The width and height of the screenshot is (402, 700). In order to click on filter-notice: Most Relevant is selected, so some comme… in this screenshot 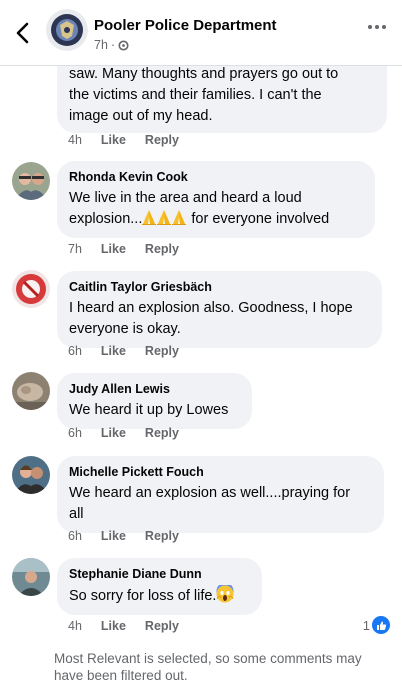, I will do `click(208, 667)`.